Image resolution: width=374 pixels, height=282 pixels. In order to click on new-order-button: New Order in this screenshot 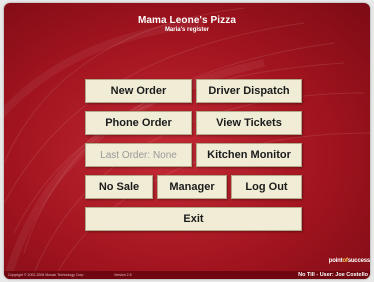, I will do `click(138, 91)`.